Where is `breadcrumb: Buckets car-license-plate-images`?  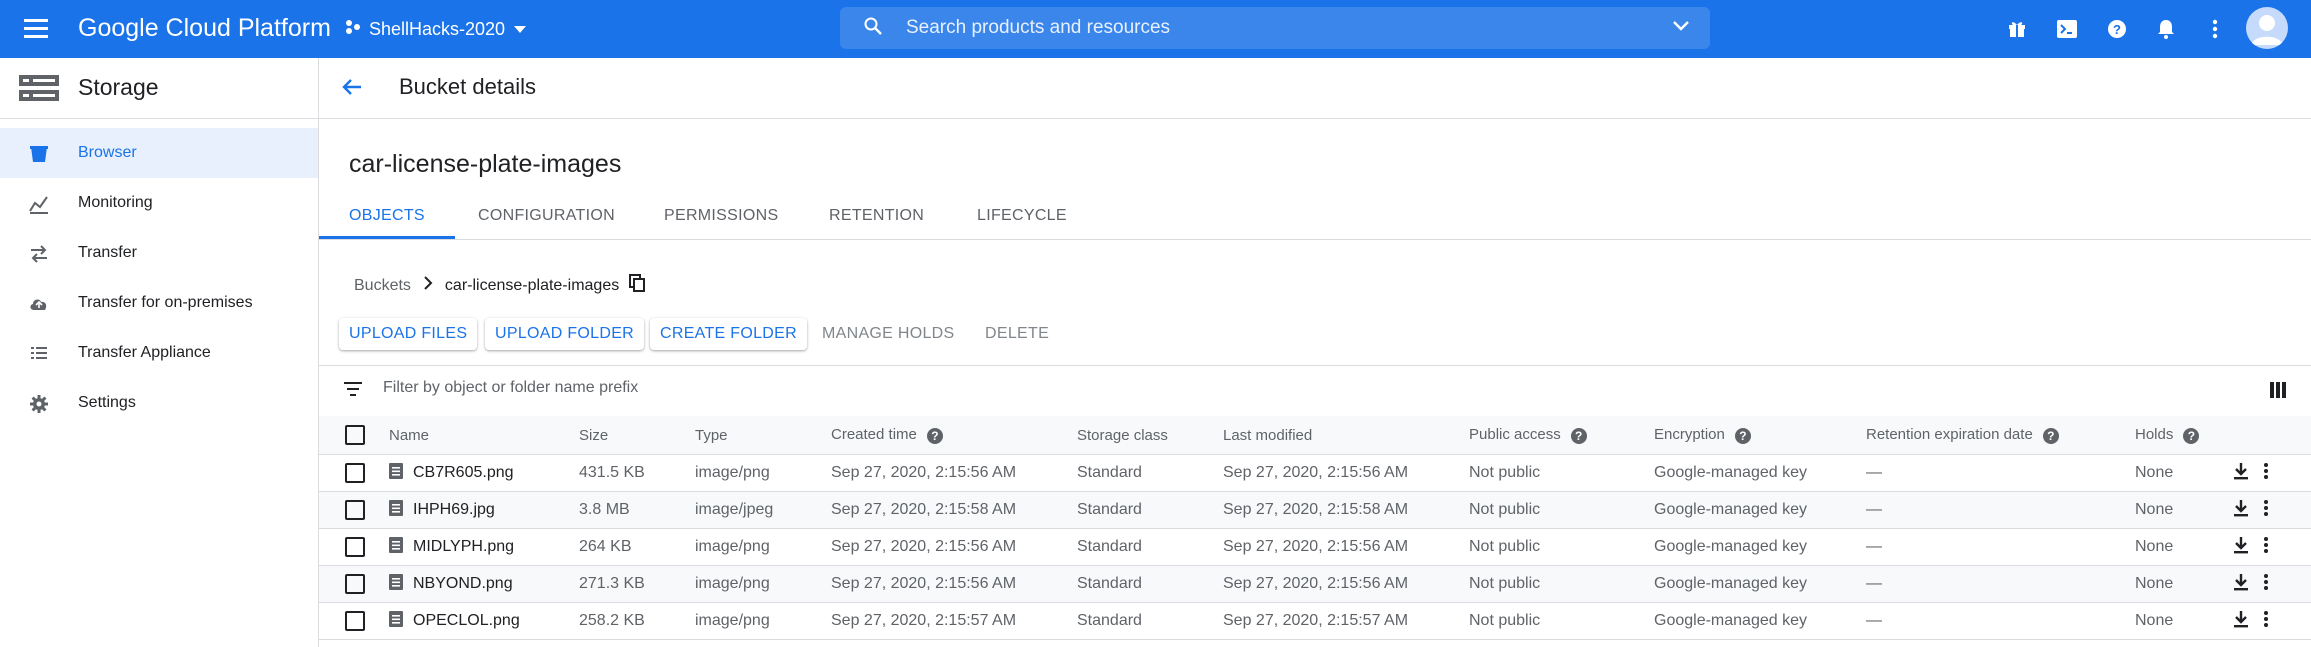
breadcrumb: Buckets car-license-plate-images is located at coordinates (500, 285).